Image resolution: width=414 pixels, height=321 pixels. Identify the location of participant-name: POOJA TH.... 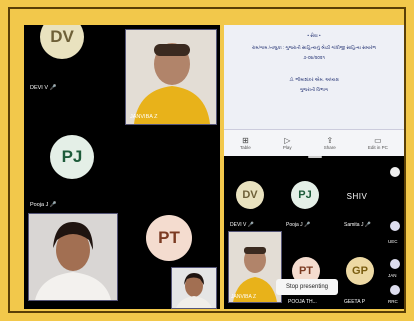
(302, 302).